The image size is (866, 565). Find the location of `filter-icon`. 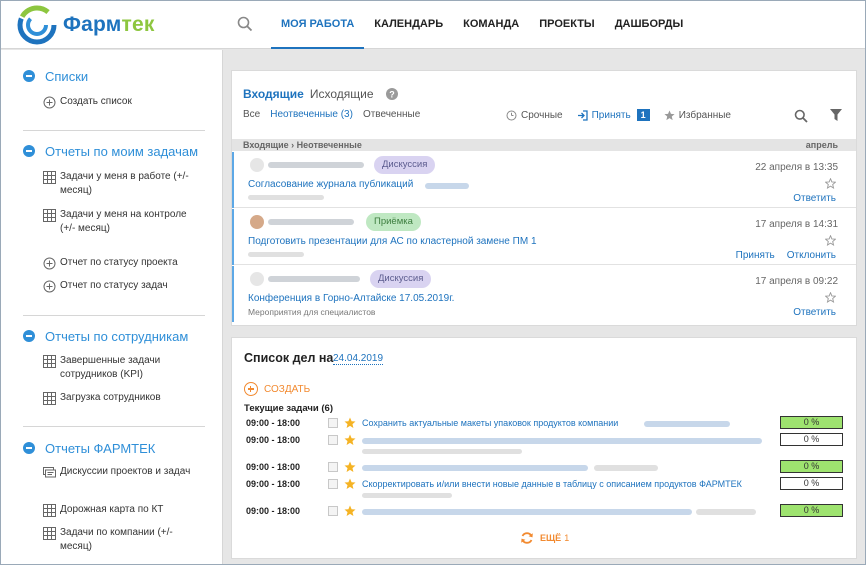

filter-icon is located at coordinates (836, 115).